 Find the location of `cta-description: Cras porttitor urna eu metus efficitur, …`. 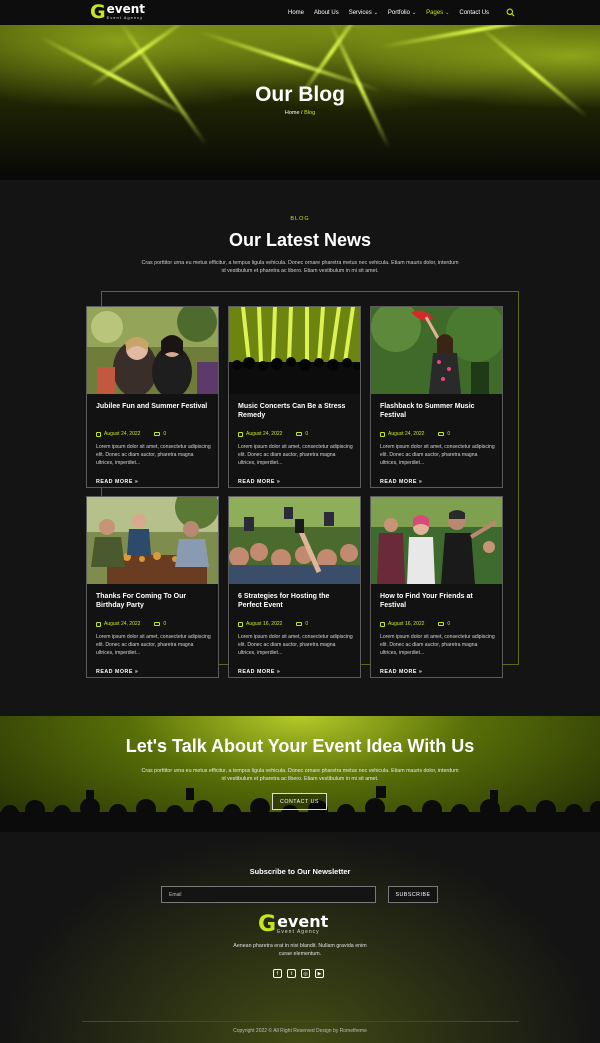

cta-description: Cras porttitor urna eu metus efficitur, … is located at coordinates (300, 775).